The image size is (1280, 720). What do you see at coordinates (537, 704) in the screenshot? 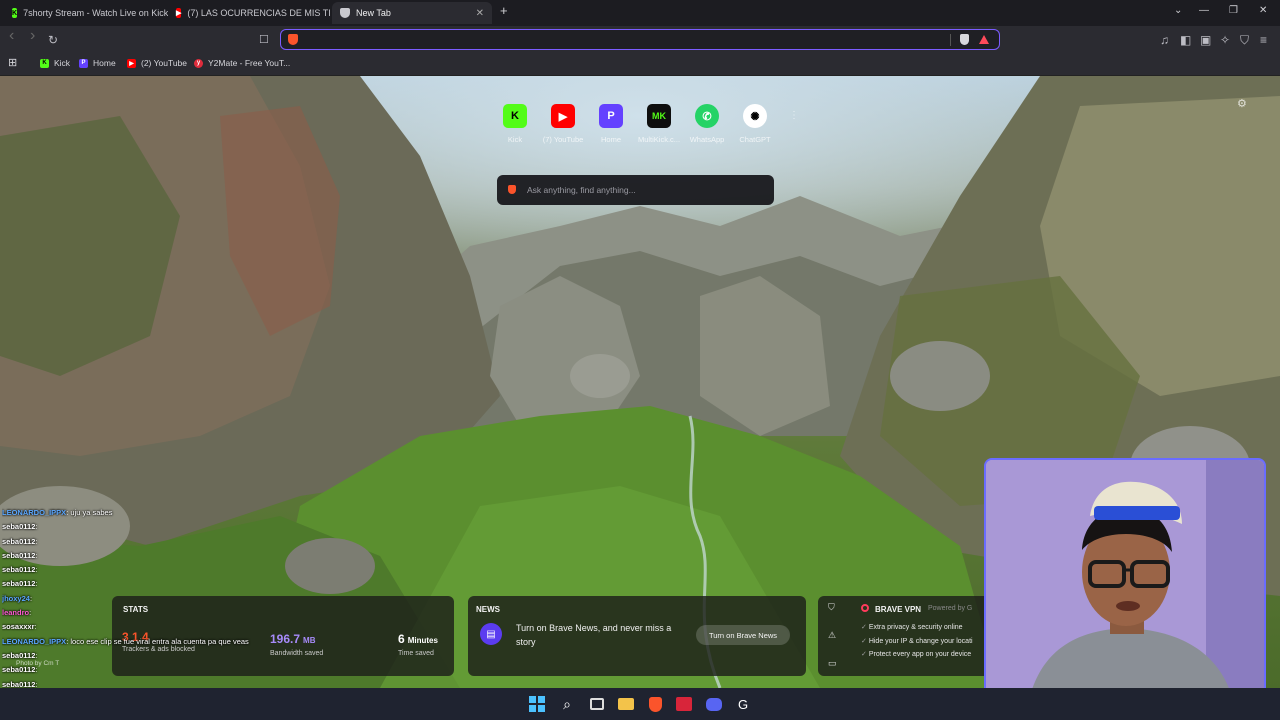
I see `windows-start-icon` at bounding box center [537, 704].